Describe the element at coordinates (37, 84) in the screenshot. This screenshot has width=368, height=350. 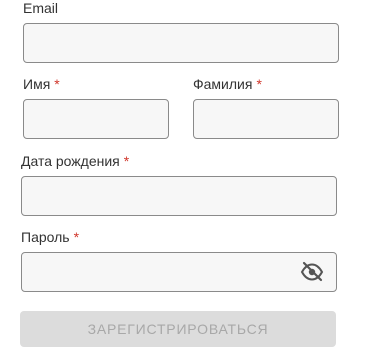
I see `first-name-label-text: Имя` at that location.